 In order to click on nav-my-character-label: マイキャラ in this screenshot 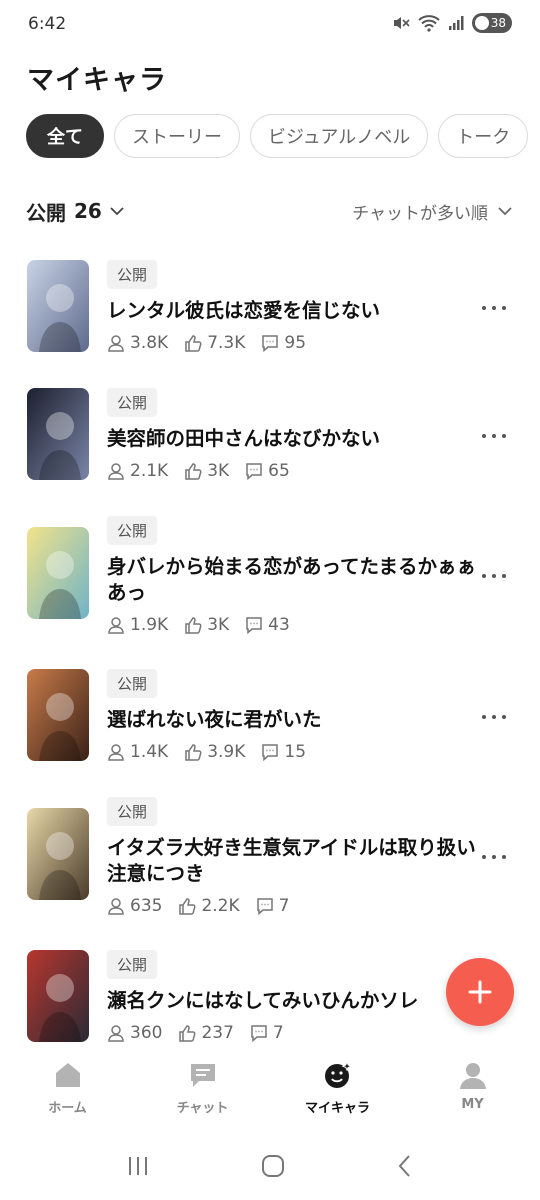, I will do `click(337, 1108)`.